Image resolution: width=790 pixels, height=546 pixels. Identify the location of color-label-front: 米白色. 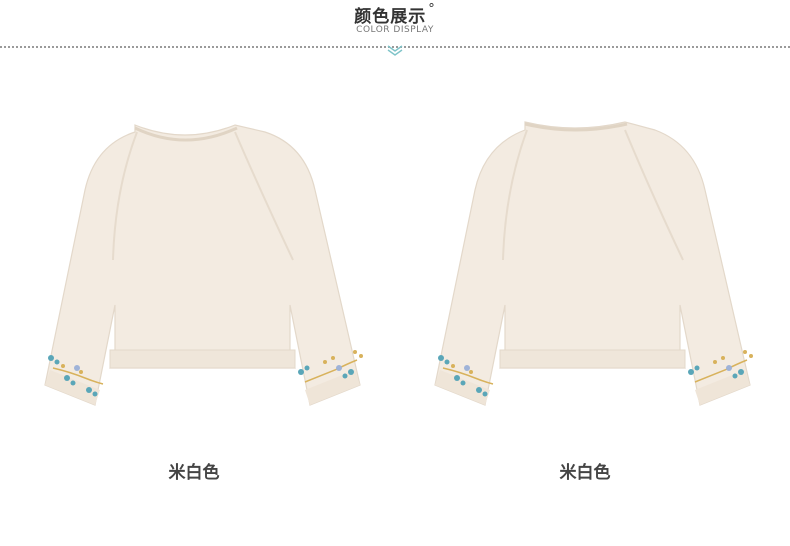
(194, 473).